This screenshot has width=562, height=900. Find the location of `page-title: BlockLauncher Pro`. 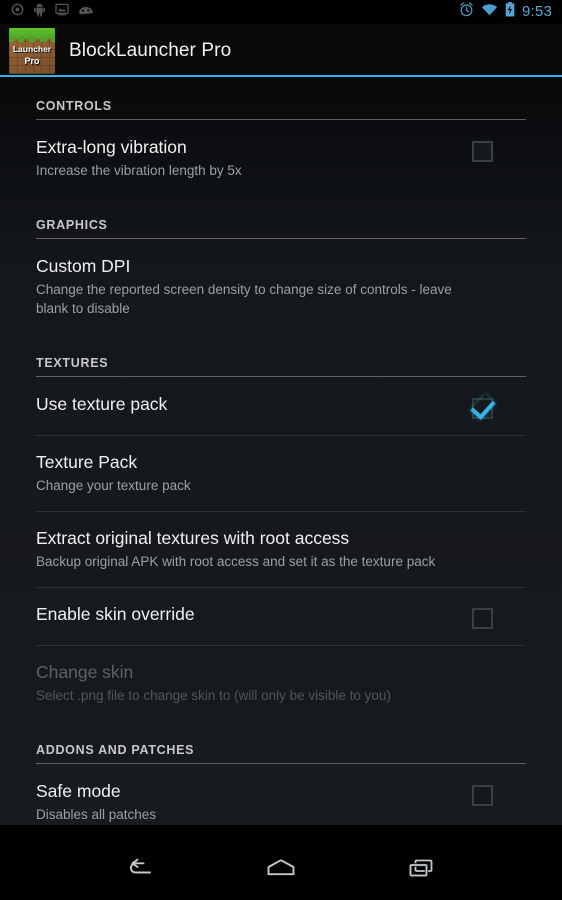

page-title: BlockLauncher Pro is located at coordinates (150, 50).